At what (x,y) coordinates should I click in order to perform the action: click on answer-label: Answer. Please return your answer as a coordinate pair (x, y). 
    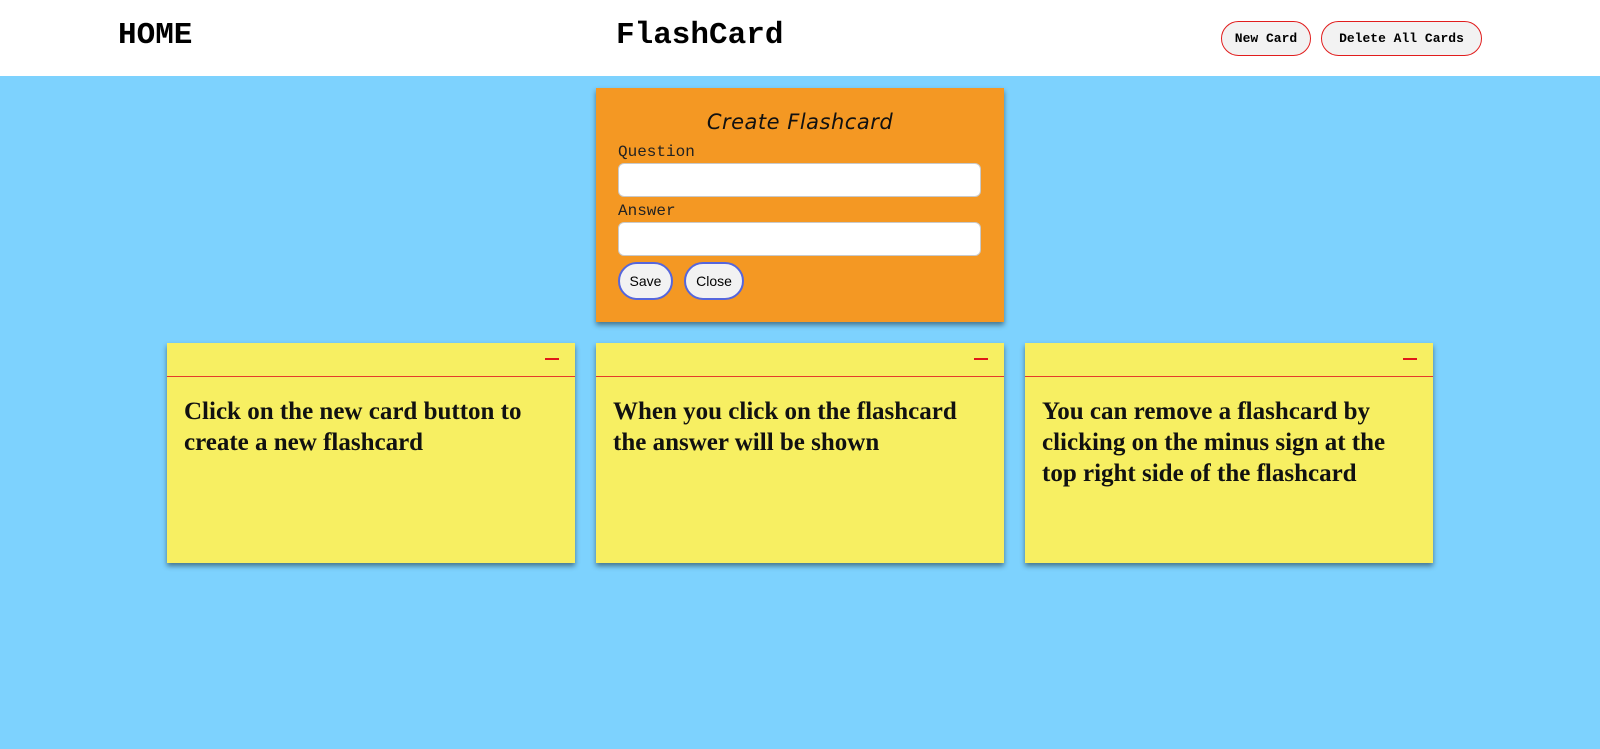
    Looking at the image, I should click on (647, 211).